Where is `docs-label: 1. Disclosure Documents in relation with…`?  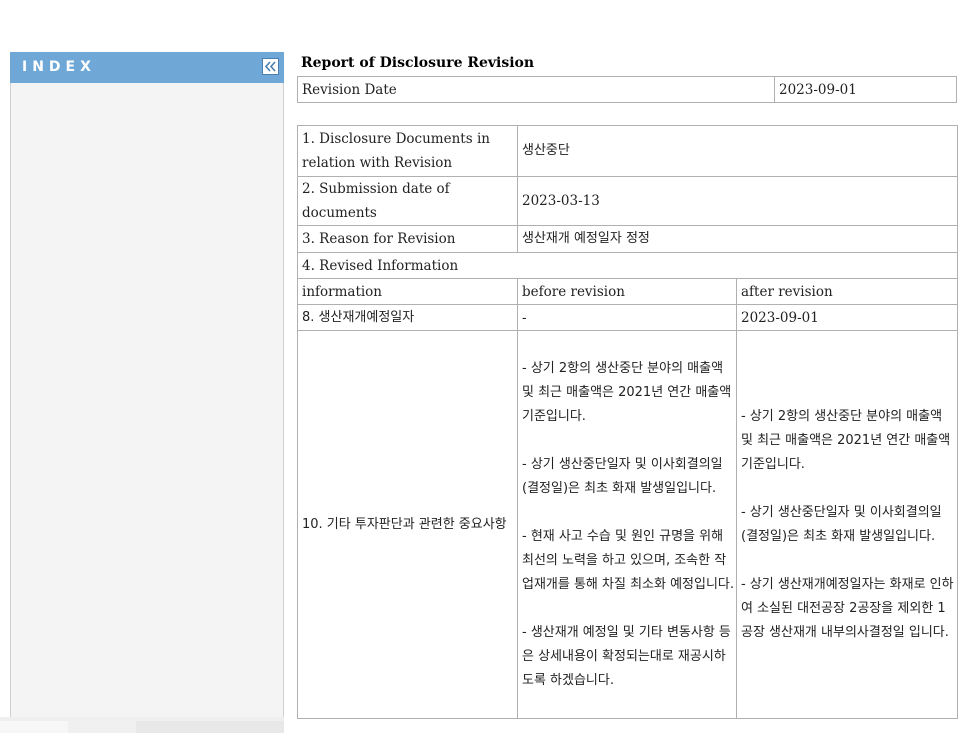 docs-label: 1. Disclosure Documents in relation with… is located at coordinates (407, 151).